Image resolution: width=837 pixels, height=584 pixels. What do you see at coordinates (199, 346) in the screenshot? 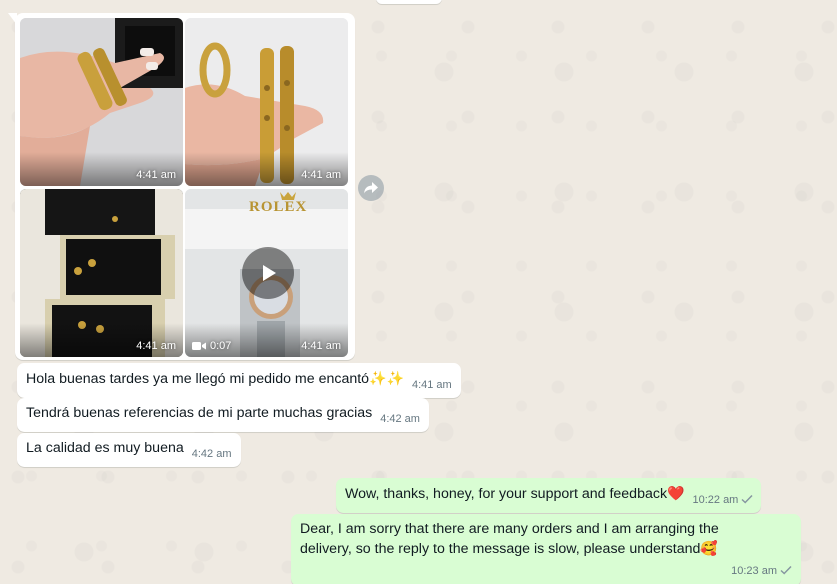
I see `video-camera-icon` at bounding box center [199, 346].